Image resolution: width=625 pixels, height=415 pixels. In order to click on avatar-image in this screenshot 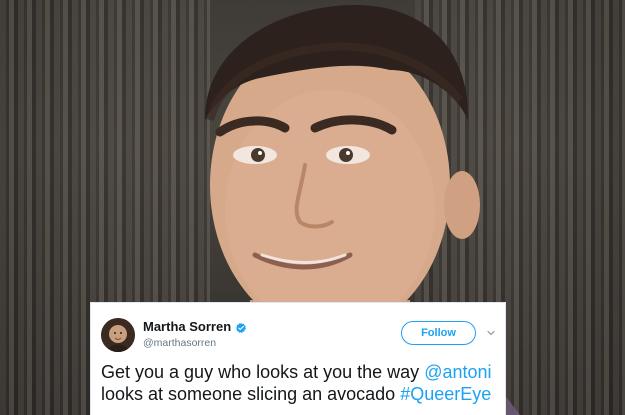, I will do `click(118, 335)`.